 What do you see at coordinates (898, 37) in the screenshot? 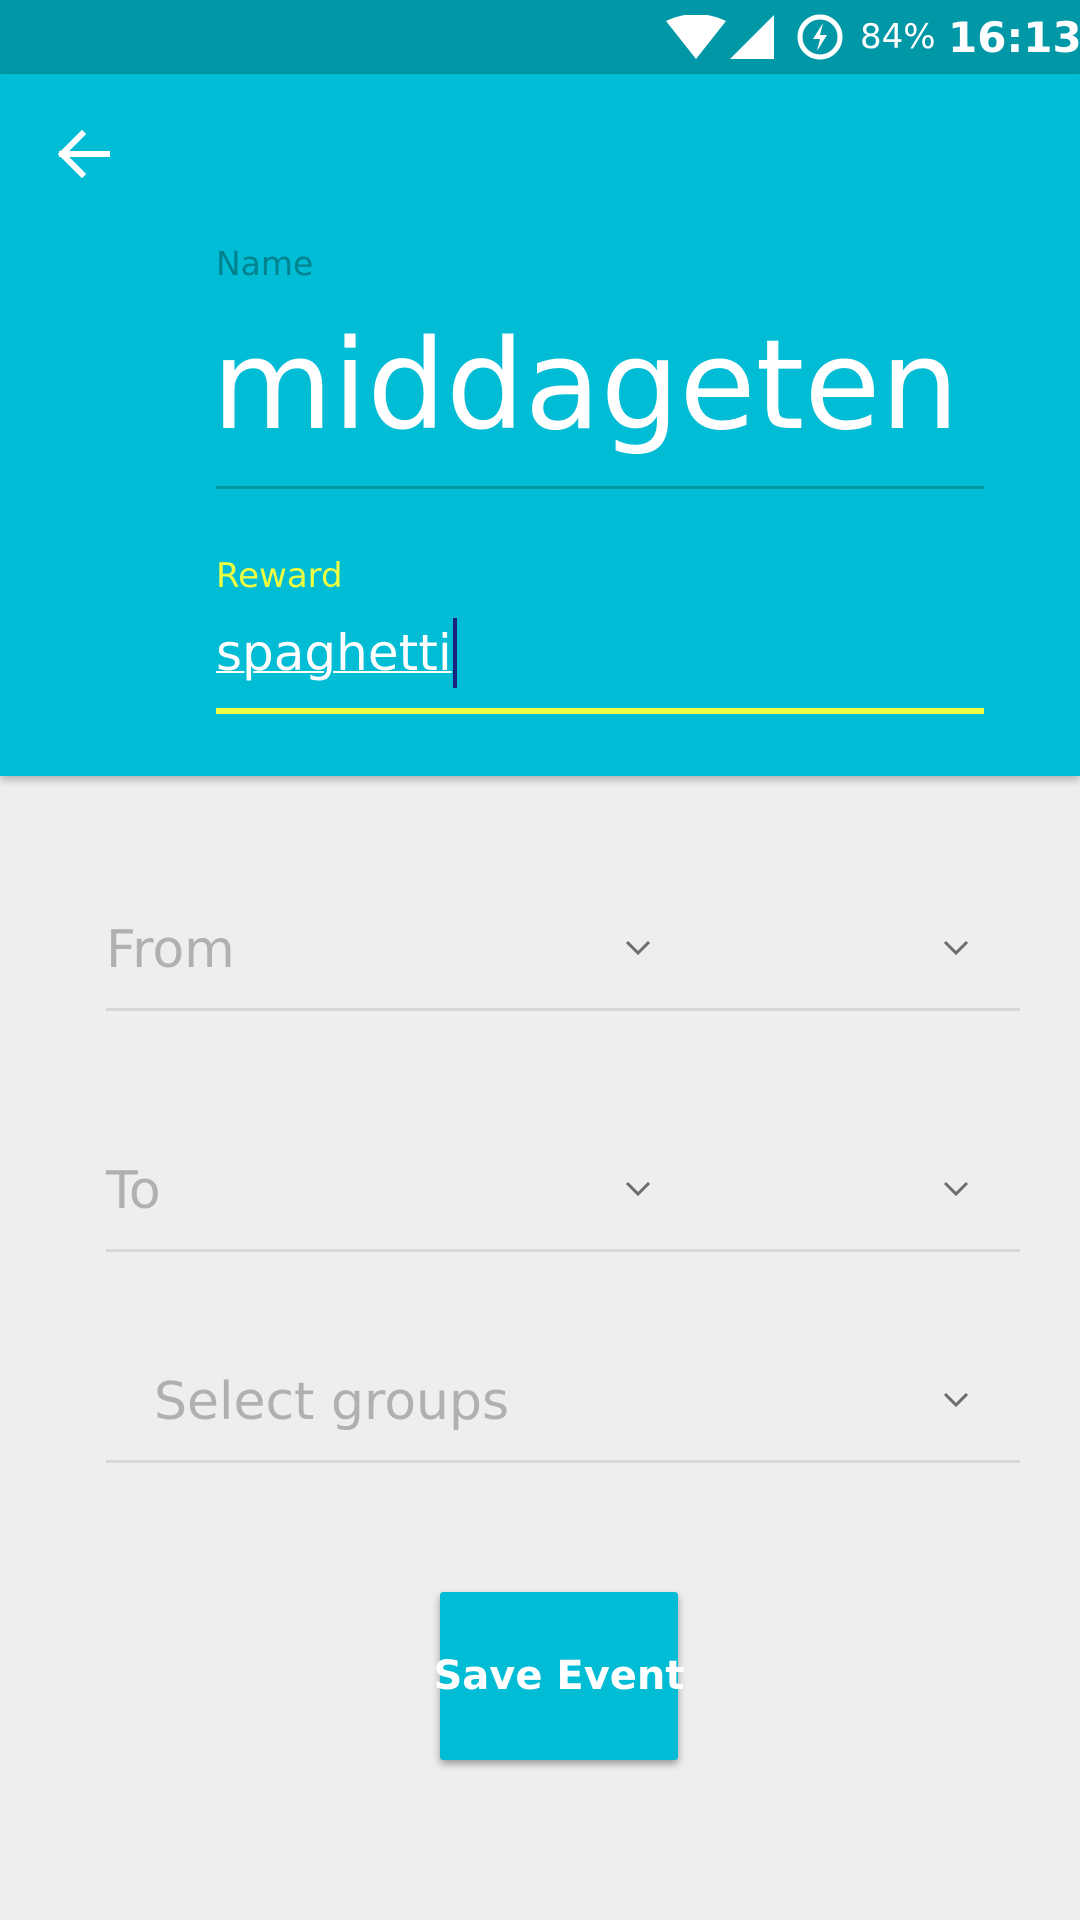
I see `battery-percent: 84%` at bounding box center [898, 37].